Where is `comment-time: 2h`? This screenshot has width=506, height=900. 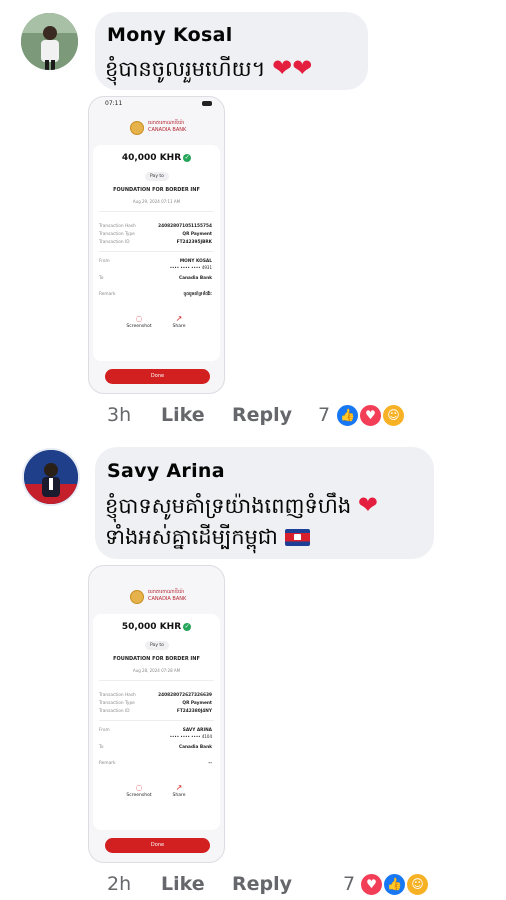 comment-time: 2h is located at coordinates (119, 884).